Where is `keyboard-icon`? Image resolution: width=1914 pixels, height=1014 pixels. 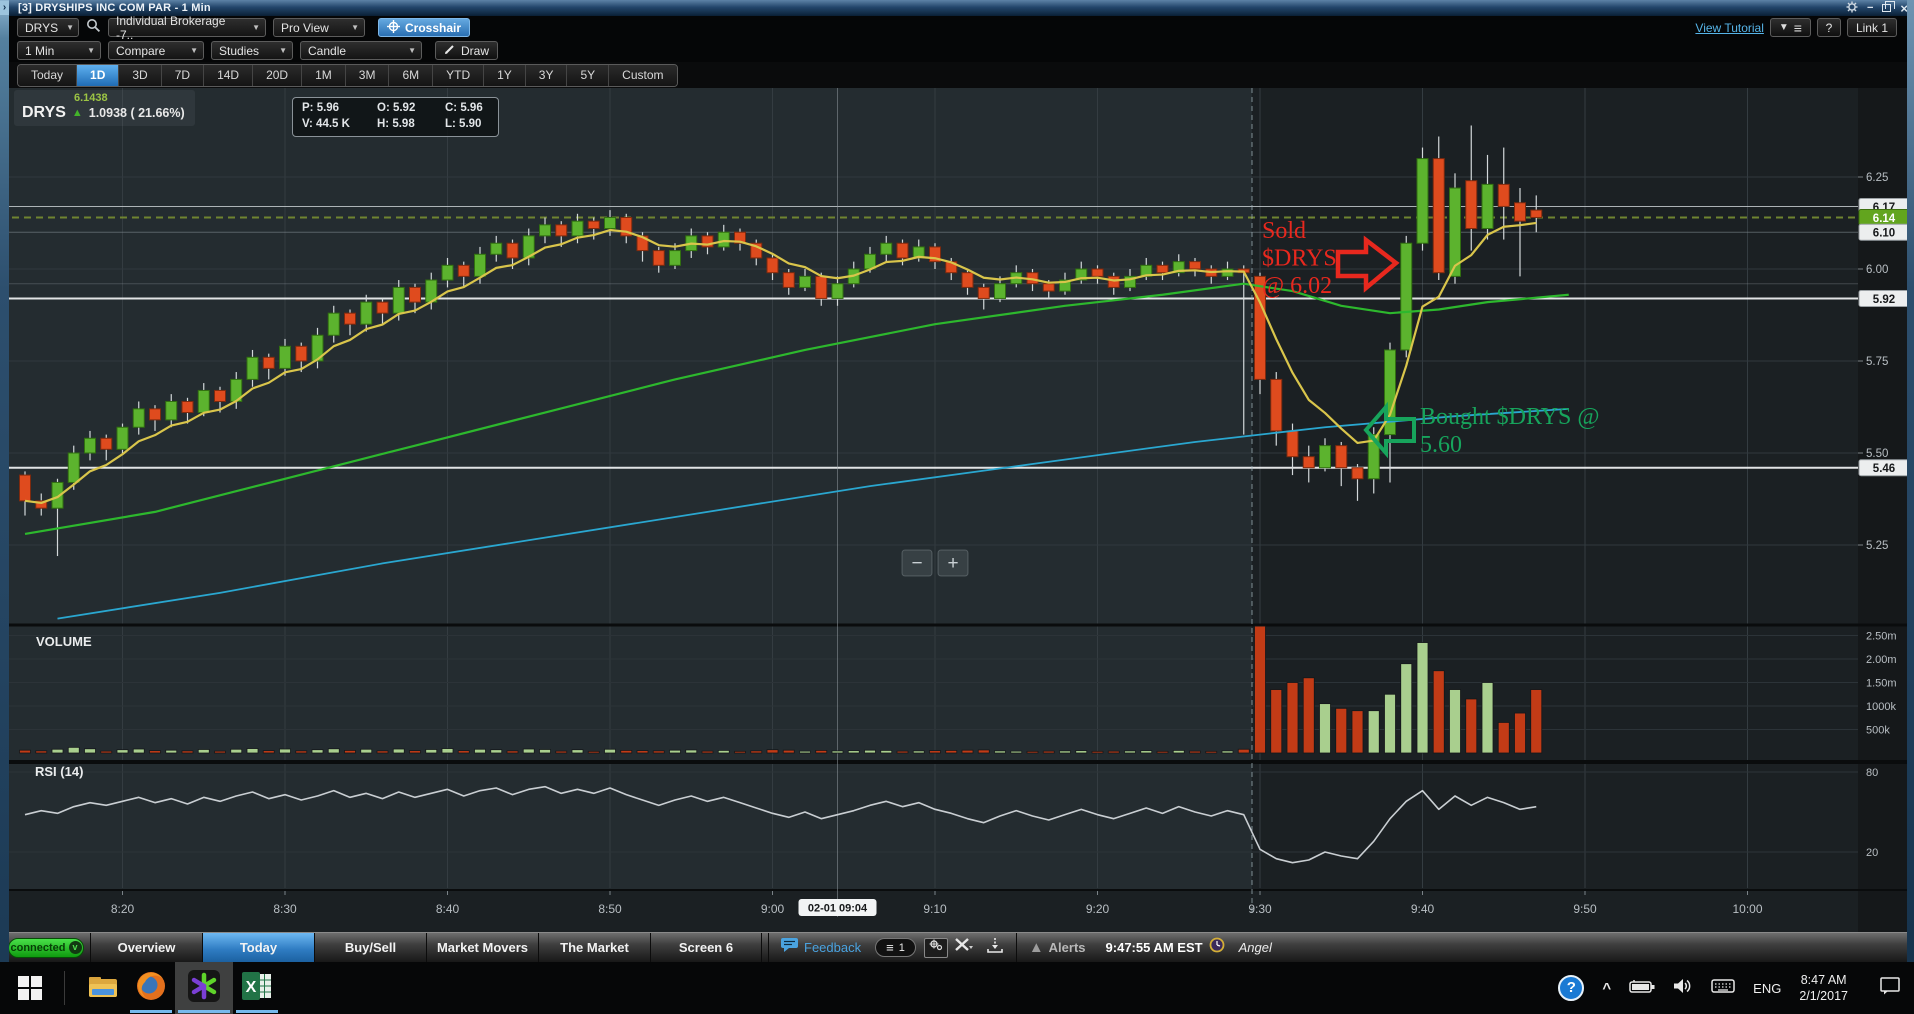
keyboard-icon is located at coordinates (1723, 988).